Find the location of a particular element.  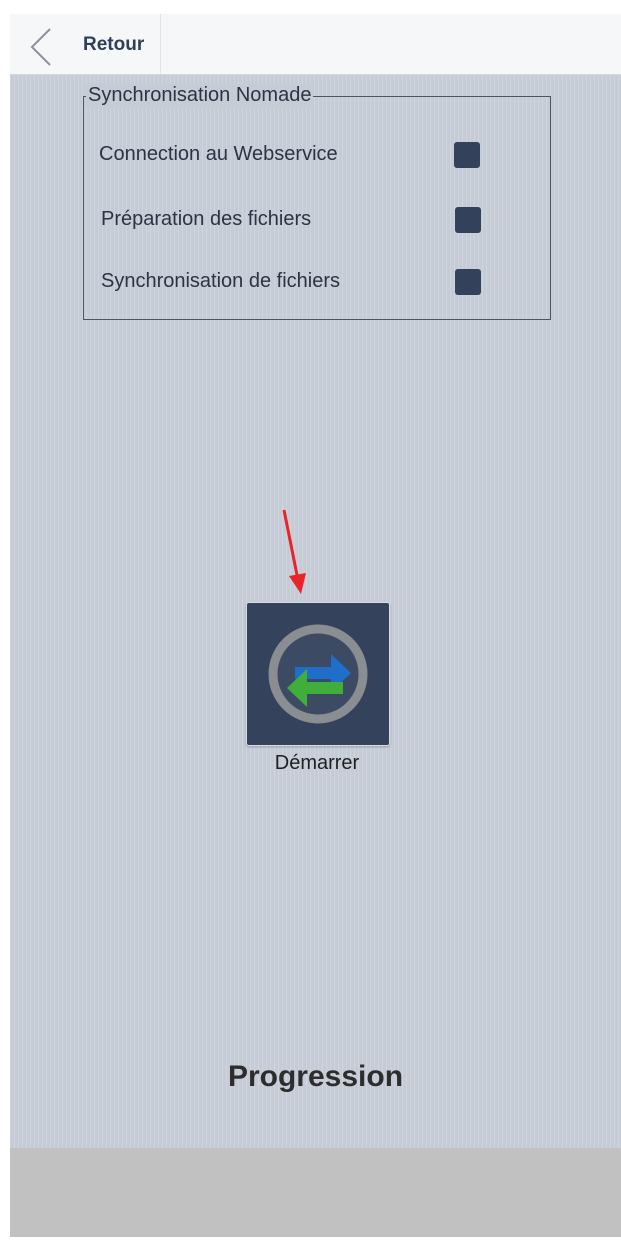

top-bar: Retour is located at coordinates (315, 44).